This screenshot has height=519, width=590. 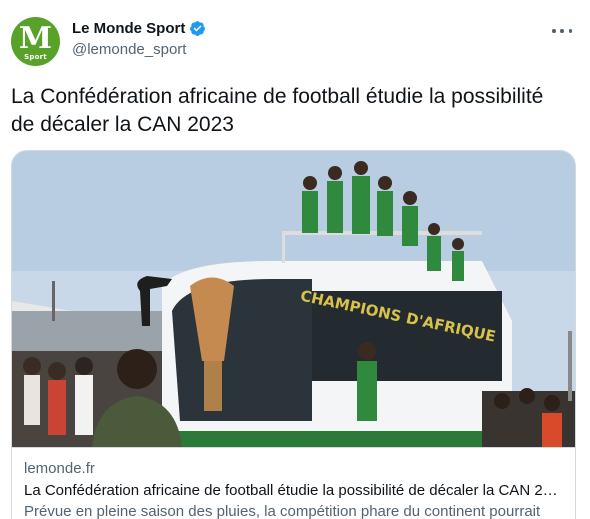 I want to click on verified-badge-icon, so click(x=198, y=28).